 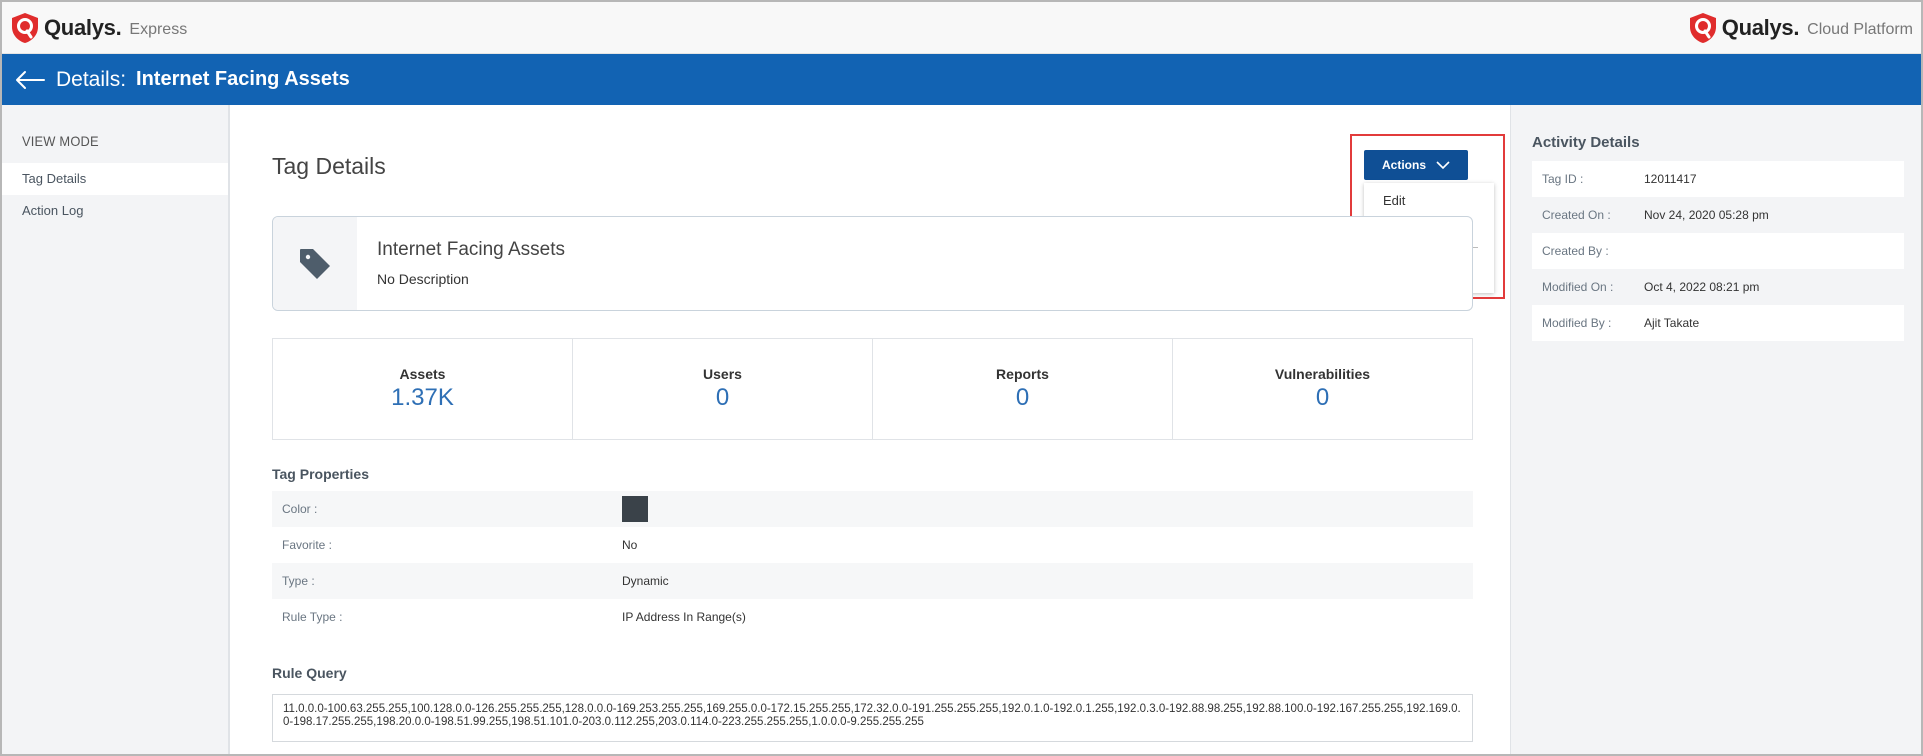 I want to click on property-value, so click(x=635, y=509).